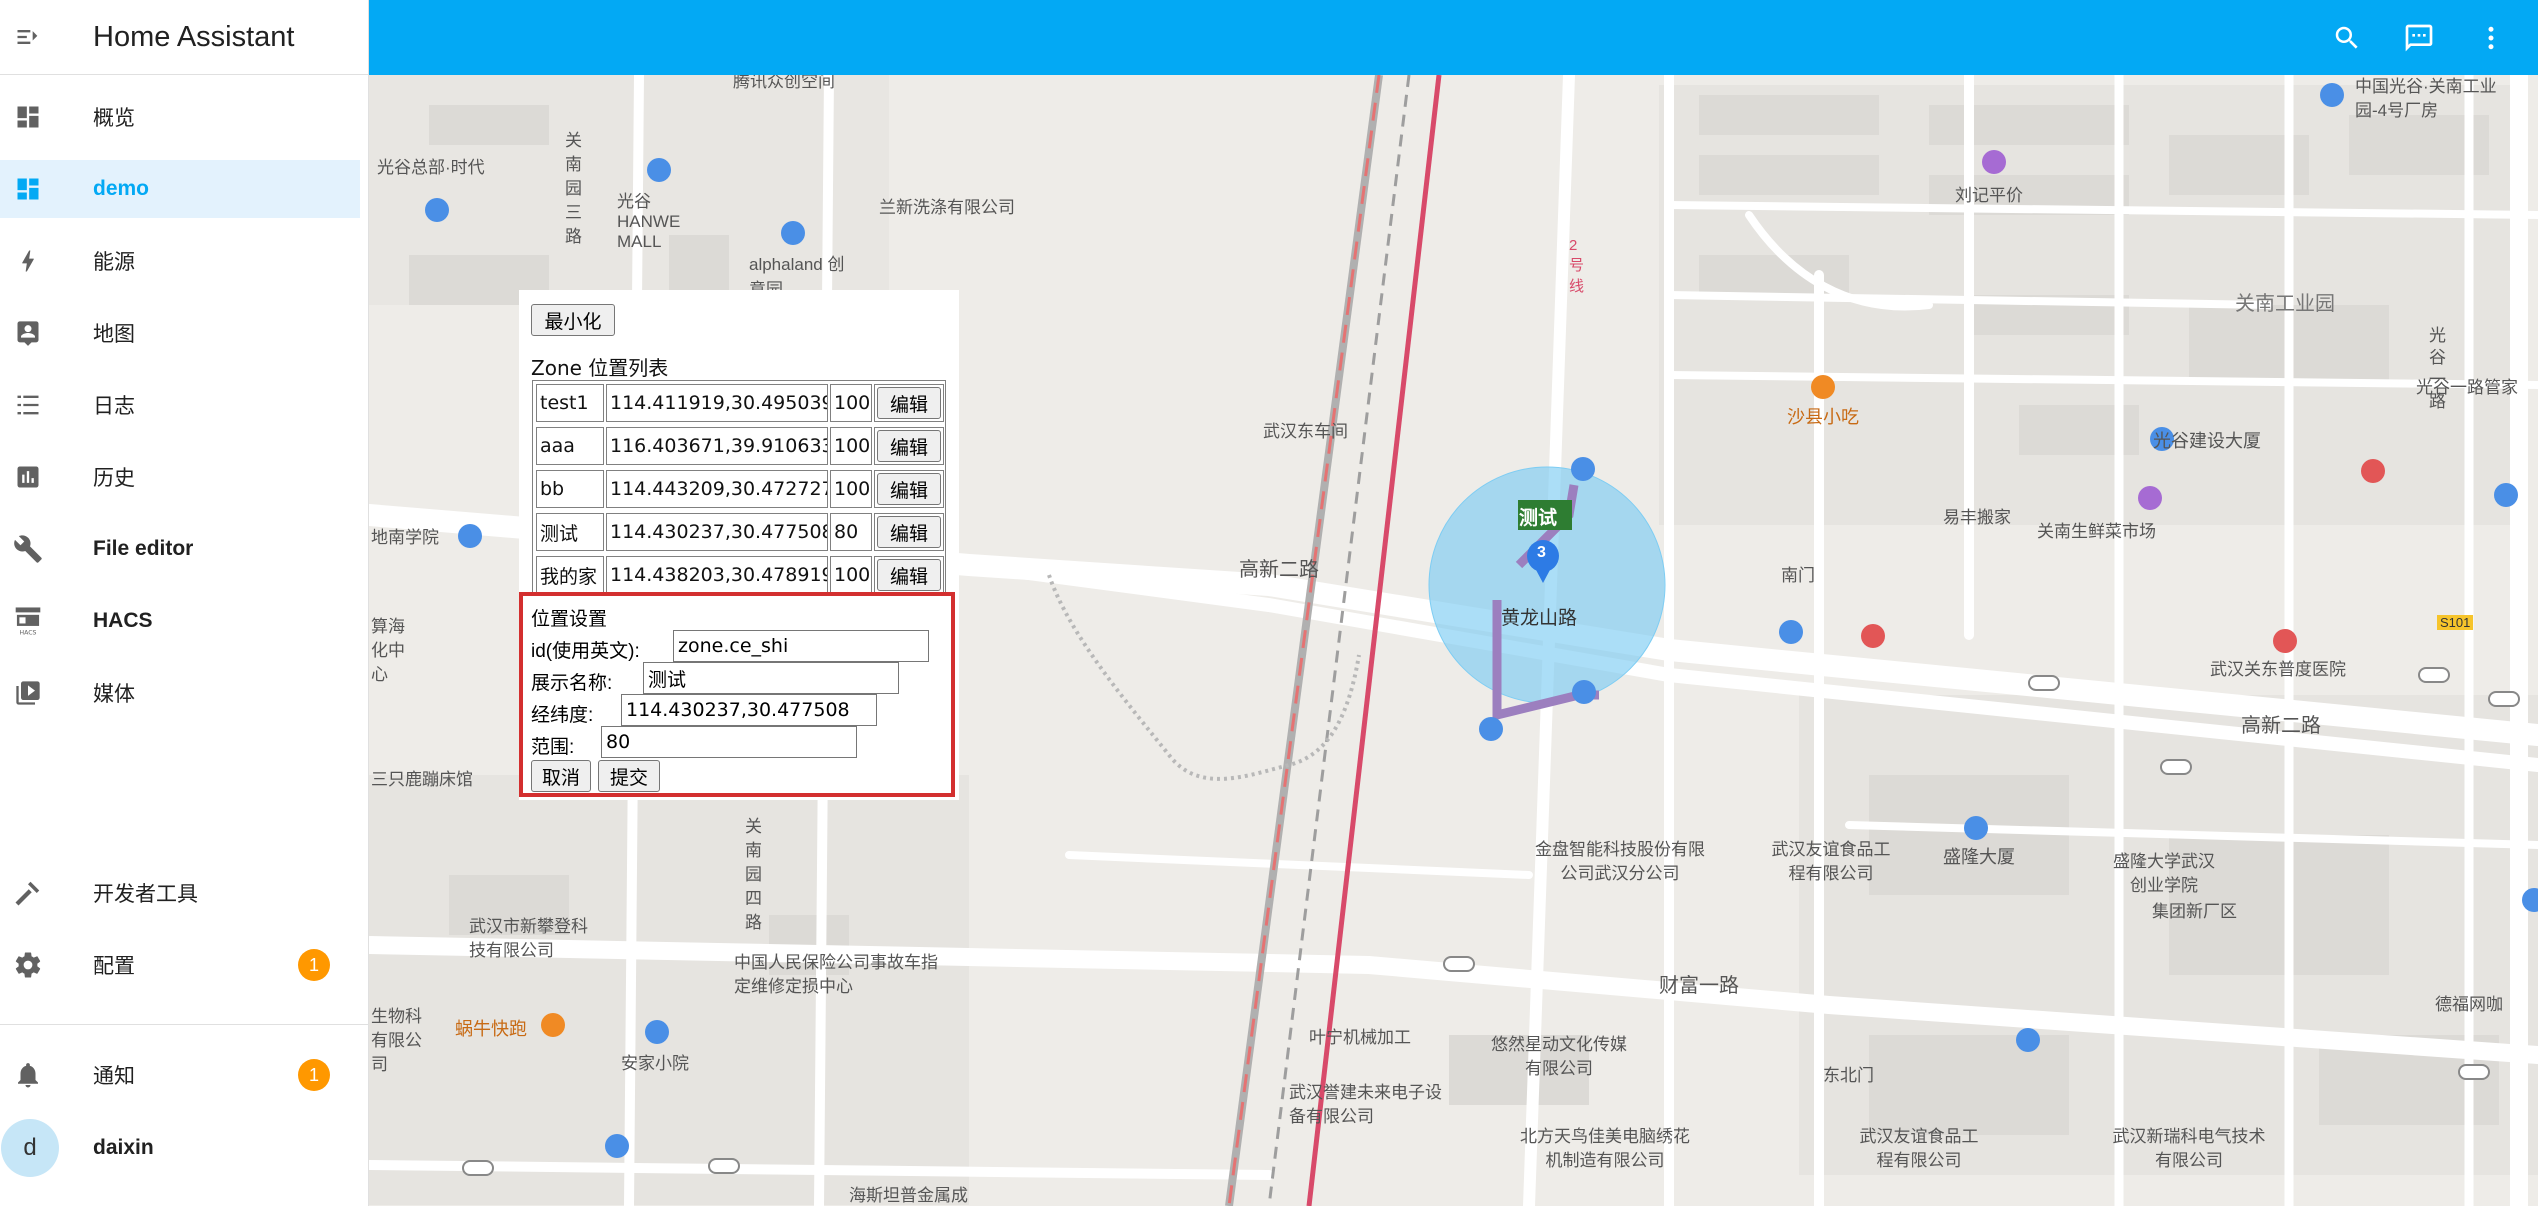  I want to click on sidebar-item-demo: demo, so click(180, 189).